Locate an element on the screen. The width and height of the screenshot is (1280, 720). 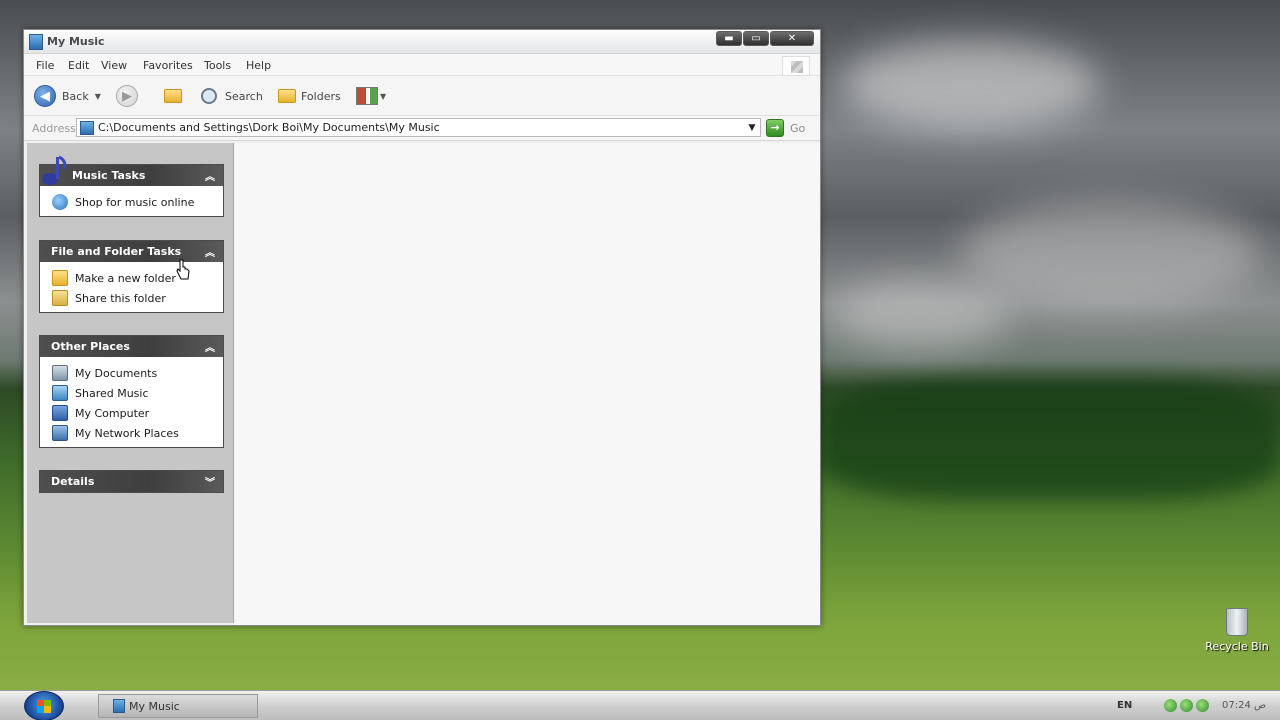
my-documents-icon is located at coordinates (60, 373).